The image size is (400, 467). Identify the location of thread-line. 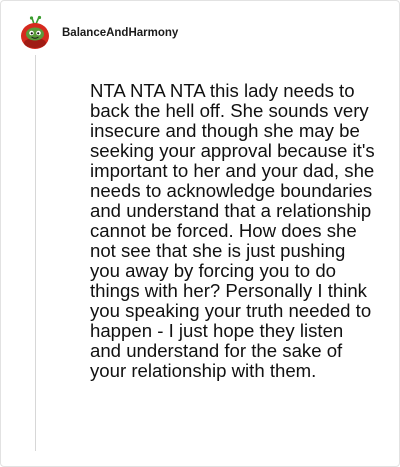
(35, 253).